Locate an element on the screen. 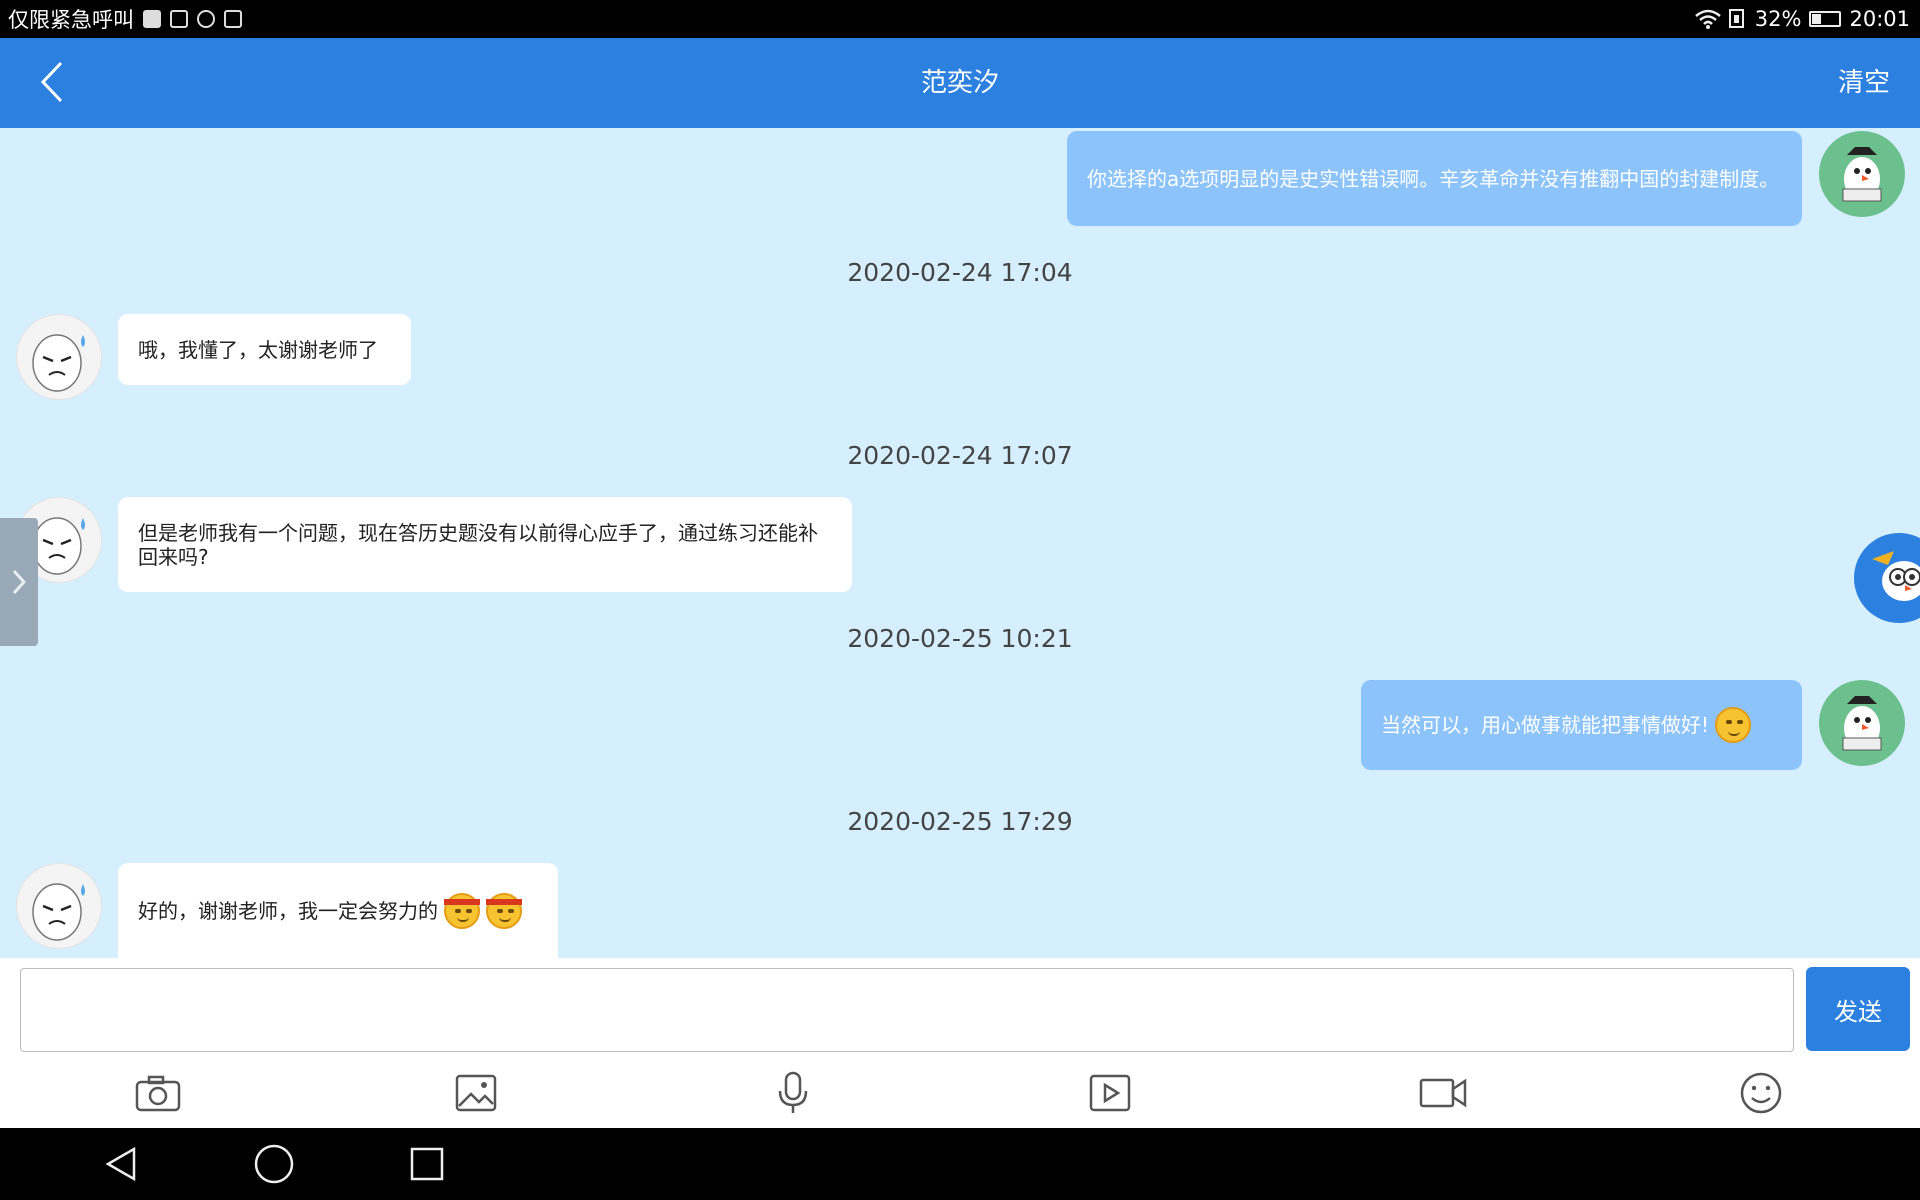  gallery-notification-icon is located at coordinates (179, 19).